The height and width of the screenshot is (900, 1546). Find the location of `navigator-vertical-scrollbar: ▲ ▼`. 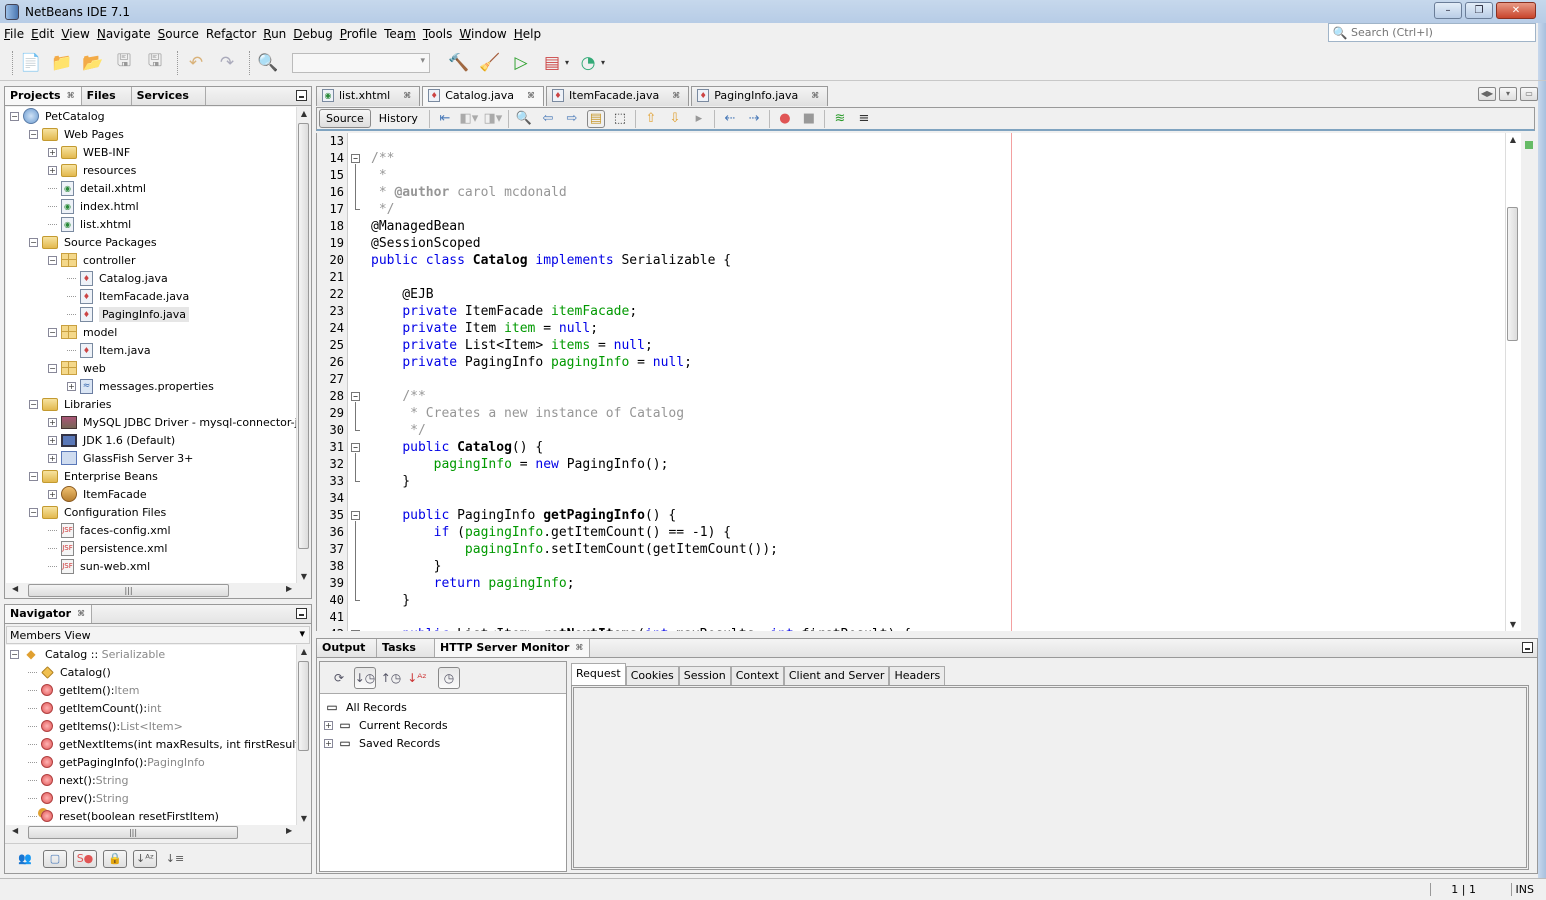

navigator-vertical-scrollbar: ▲ ▼ is located at coordinates (303, 735).